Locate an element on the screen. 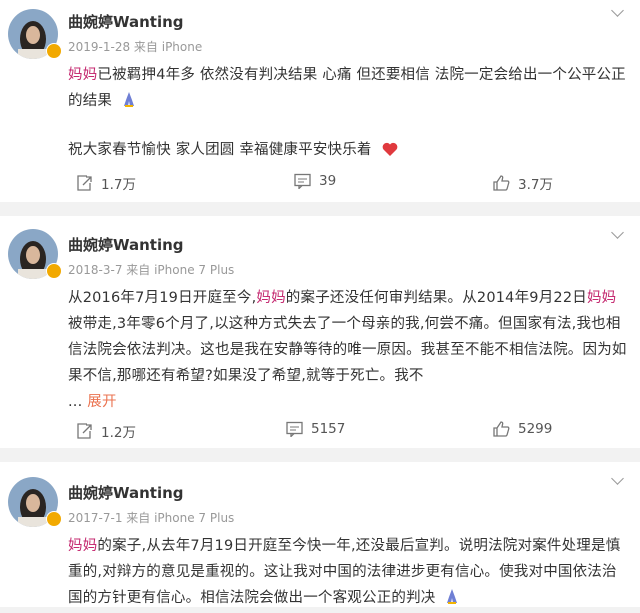 The height and width of the screenshot is (613, 640). post-meta: 2017-7-1 来自 iPhone 7 Plus is located at coordinates (151, 518).